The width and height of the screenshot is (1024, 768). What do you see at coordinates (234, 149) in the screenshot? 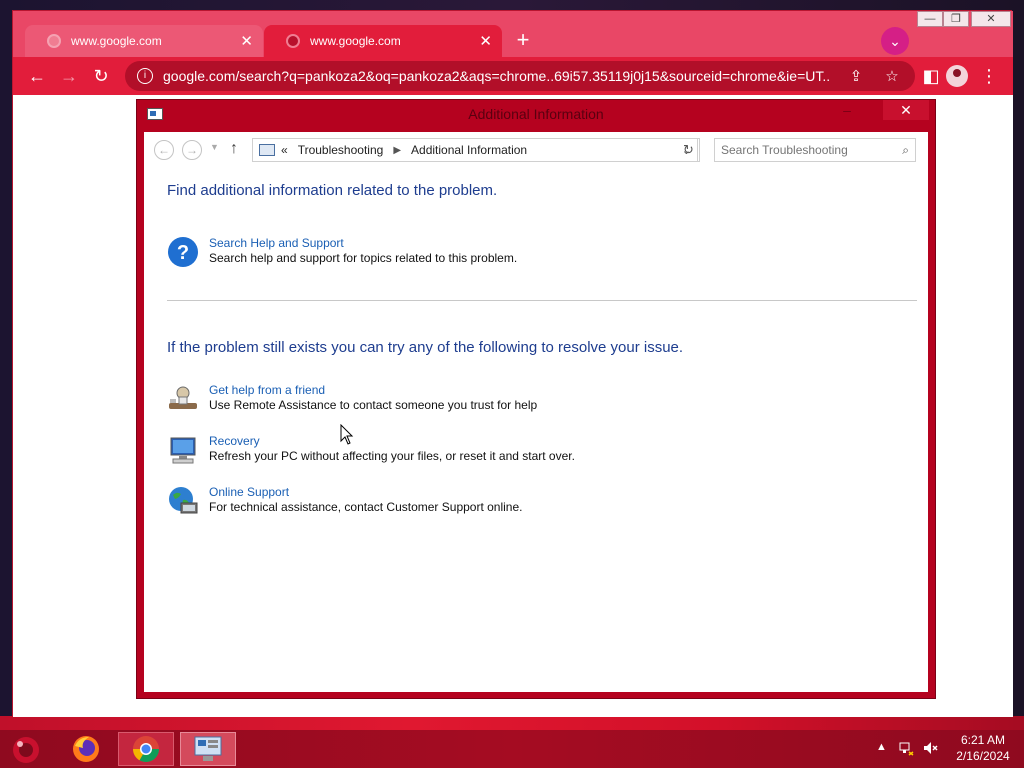
I see `up-arrow-icon: ↑` at bounding box center [234, 149].